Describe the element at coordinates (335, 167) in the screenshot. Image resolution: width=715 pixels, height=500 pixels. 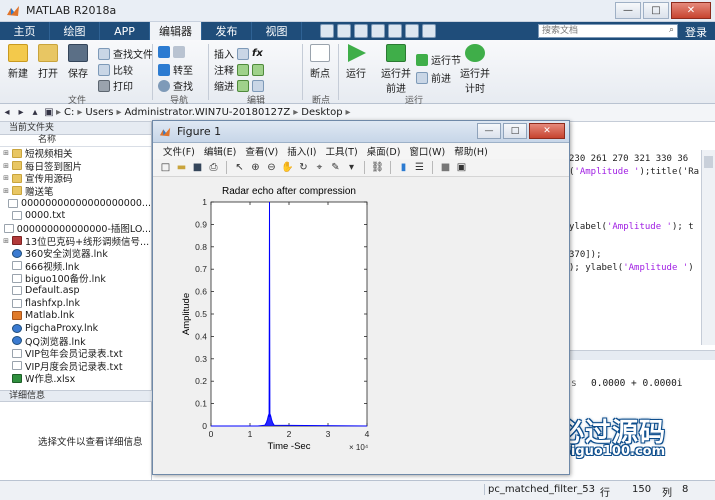
I see `brush-icon: ✎` at that location.